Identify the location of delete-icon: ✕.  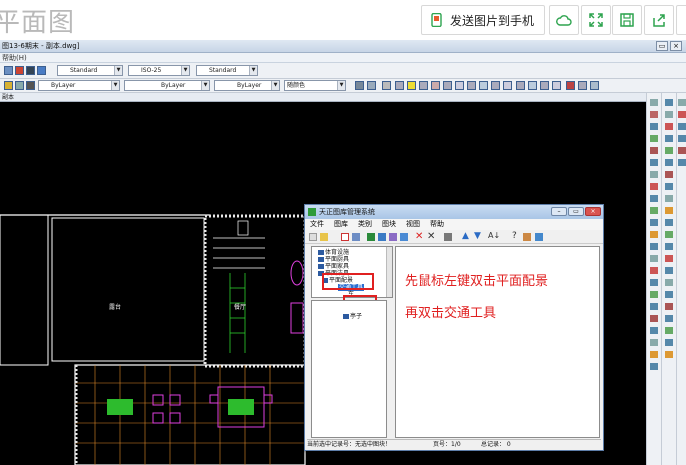
(419, 236).